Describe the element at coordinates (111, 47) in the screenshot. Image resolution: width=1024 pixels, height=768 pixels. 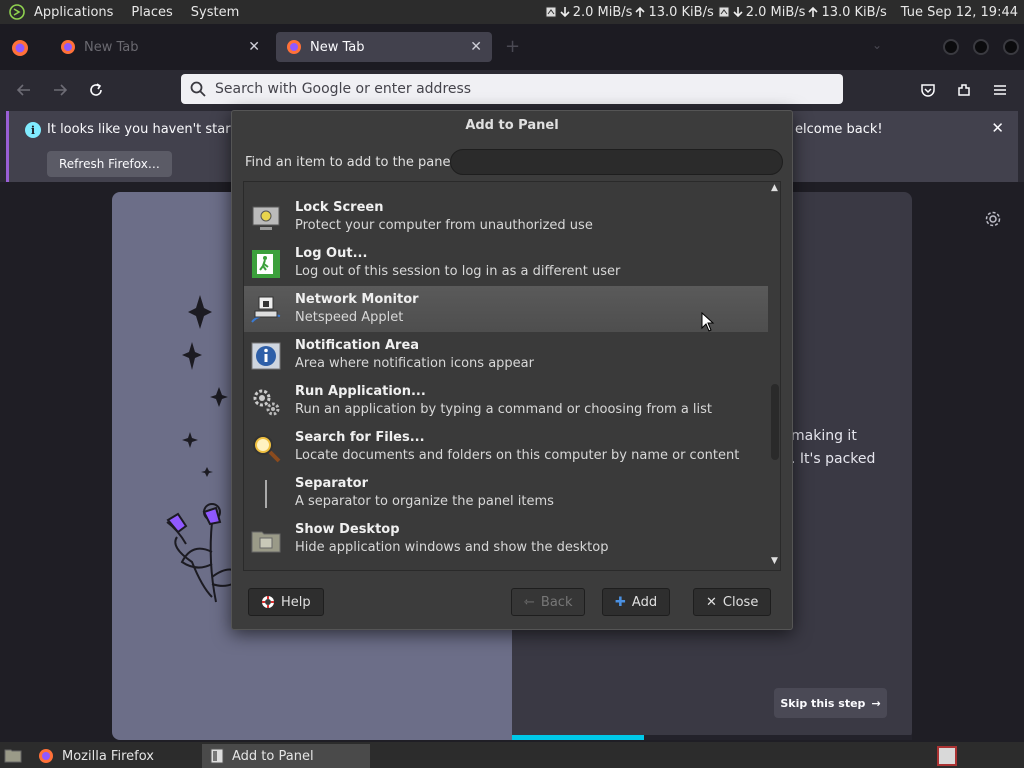
I see `tab-title: New Tab` at that location.